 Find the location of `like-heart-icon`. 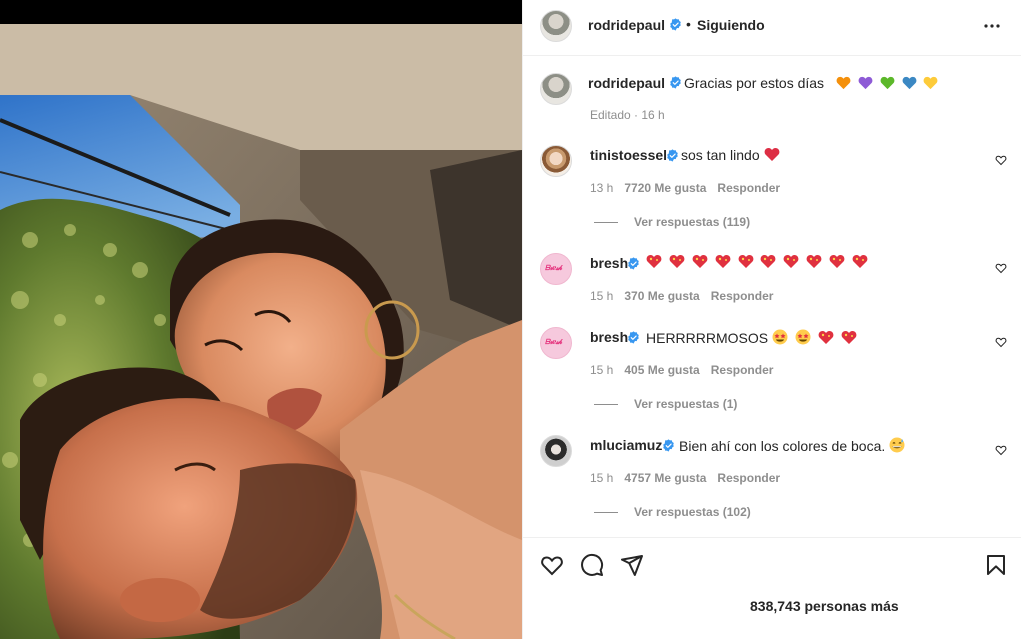

like-heart-icon is located at coordinates (552, 565).